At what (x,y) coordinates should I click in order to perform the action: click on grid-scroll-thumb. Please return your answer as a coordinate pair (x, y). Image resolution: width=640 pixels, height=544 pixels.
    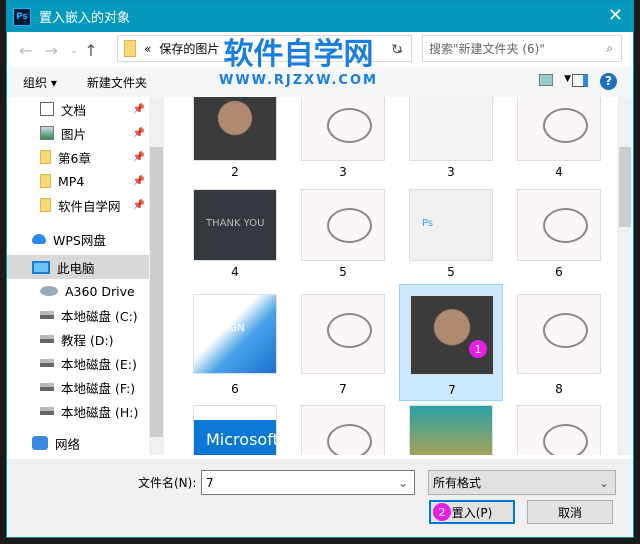
    Looking at the image, I should click on (625, 187).